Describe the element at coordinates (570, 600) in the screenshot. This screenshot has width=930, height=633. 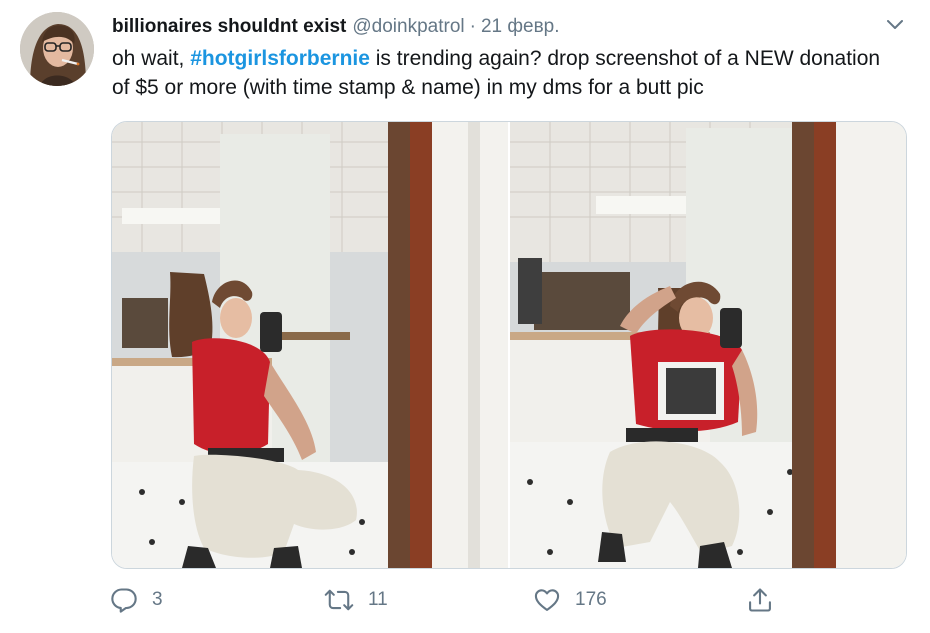
I see `like-button: 176` at that location.